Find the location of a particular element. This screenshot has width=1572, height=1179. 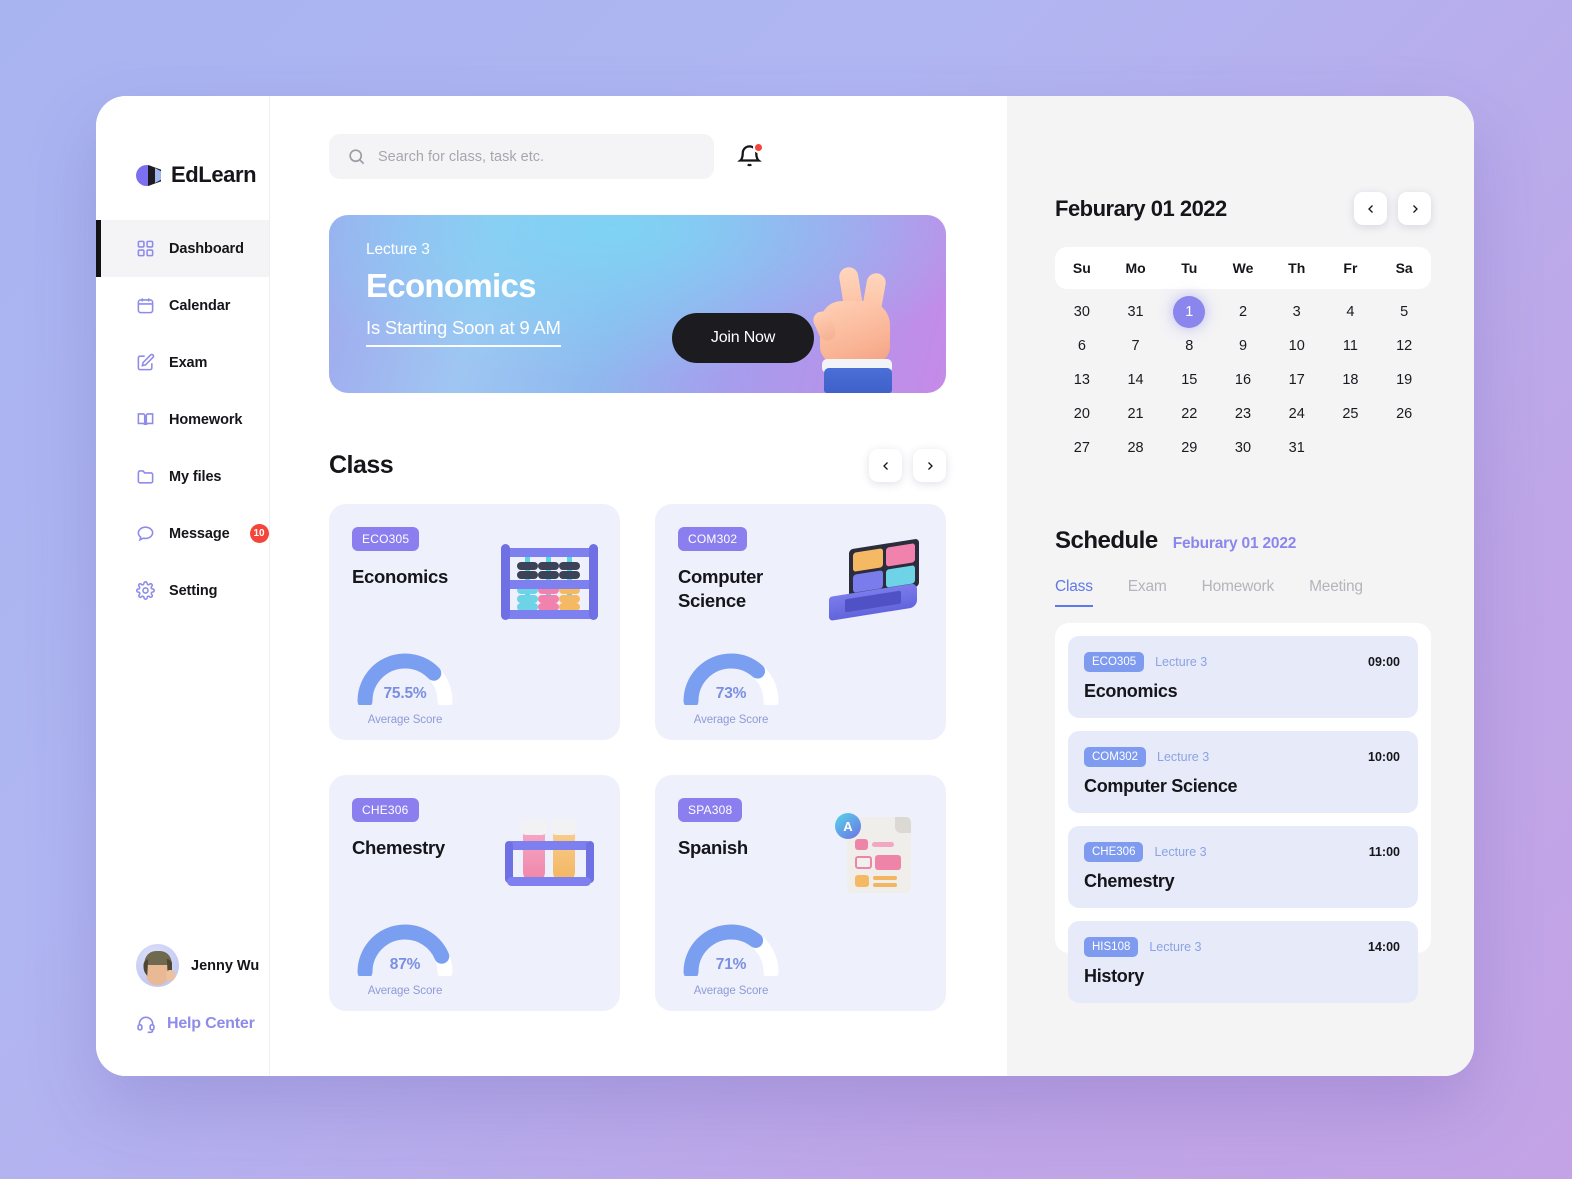

sidebar-item-label: My files is located at coordinates (195, 476).